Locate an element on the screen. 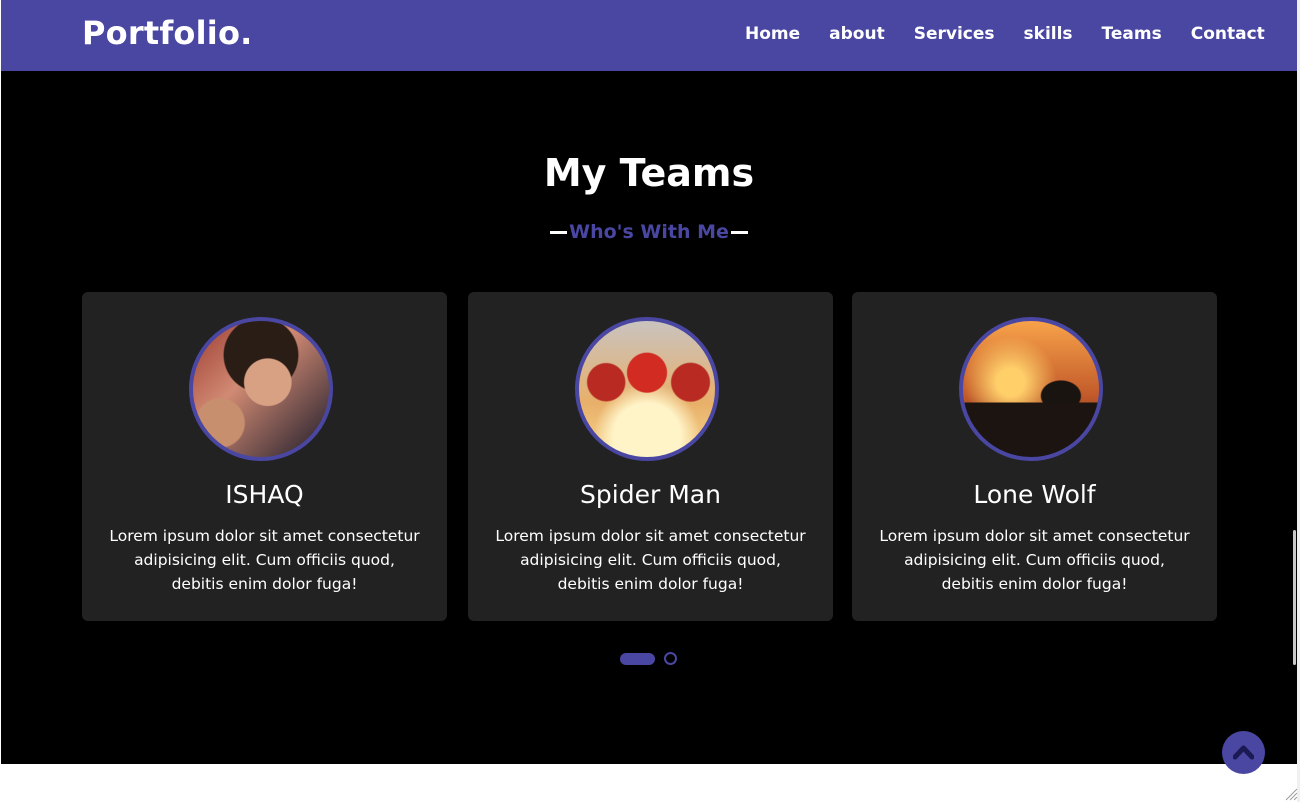 Image resolution: width=1300 pixels, height=802 pixels. page-scrollbar-thumb is located at coordinates (1294, 597).